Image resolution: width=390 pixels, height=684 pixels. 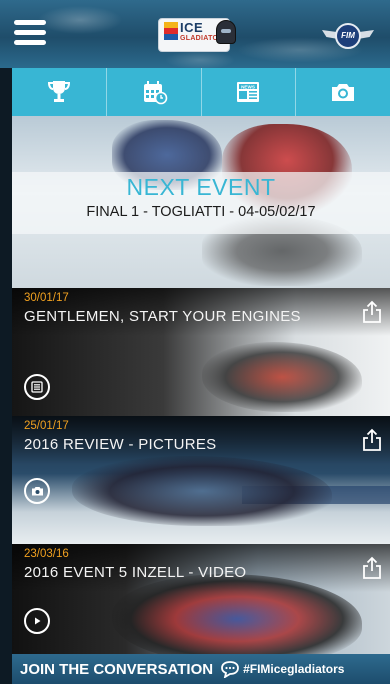 What do you see at coordinates (46, 554) in the screenshot?
I see `news-date: 23/03/16` at bounding box center [46, 554].